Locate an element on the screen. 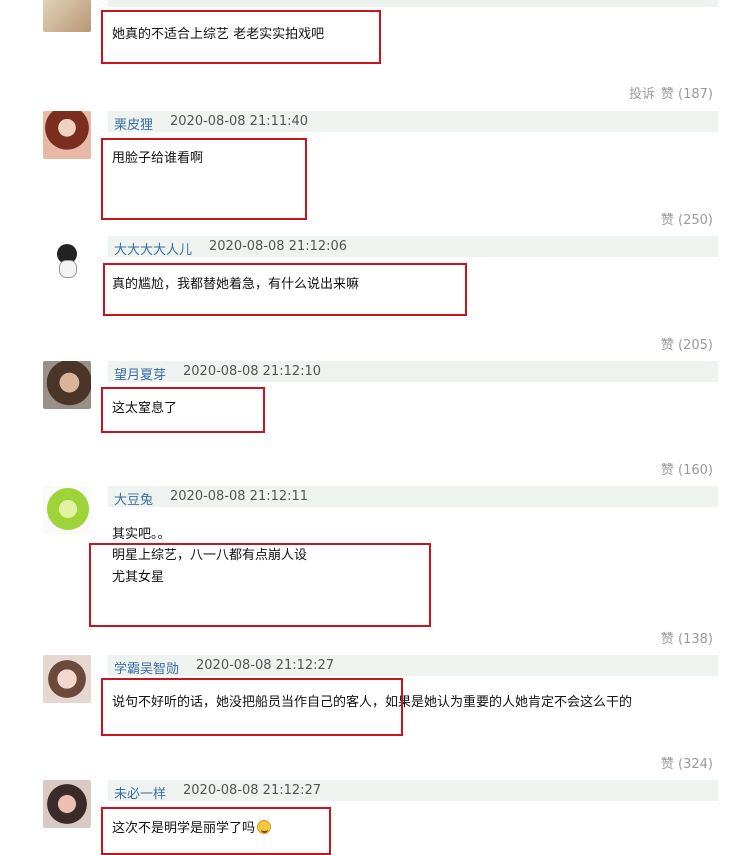 This screenshot has height=855, width=743. username-link: 望月夏芽 is located at coordinates (140, 373).